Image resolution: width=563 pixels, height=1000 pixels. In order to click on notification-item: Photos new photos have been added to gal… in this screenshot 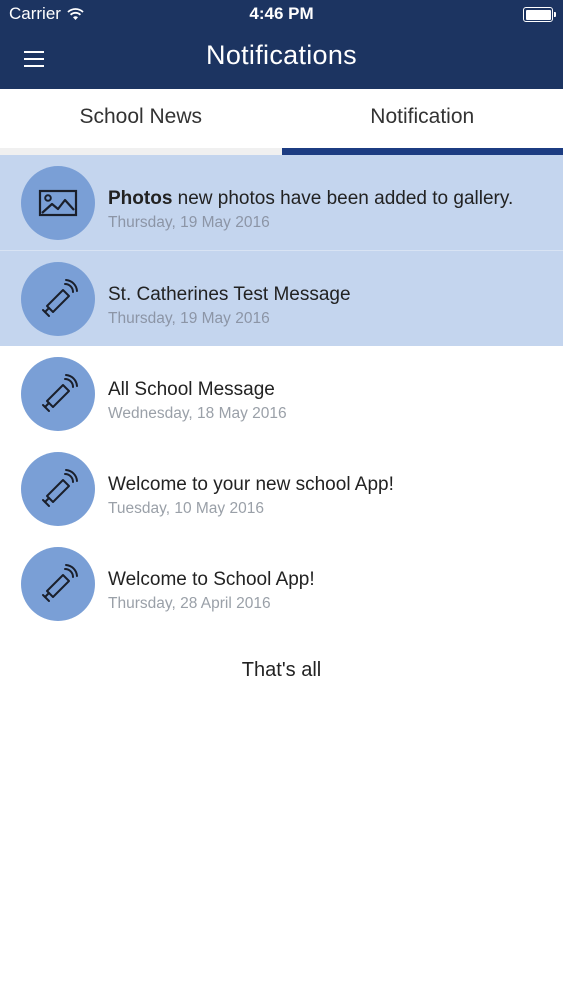, I will do `click(281, 202)`.